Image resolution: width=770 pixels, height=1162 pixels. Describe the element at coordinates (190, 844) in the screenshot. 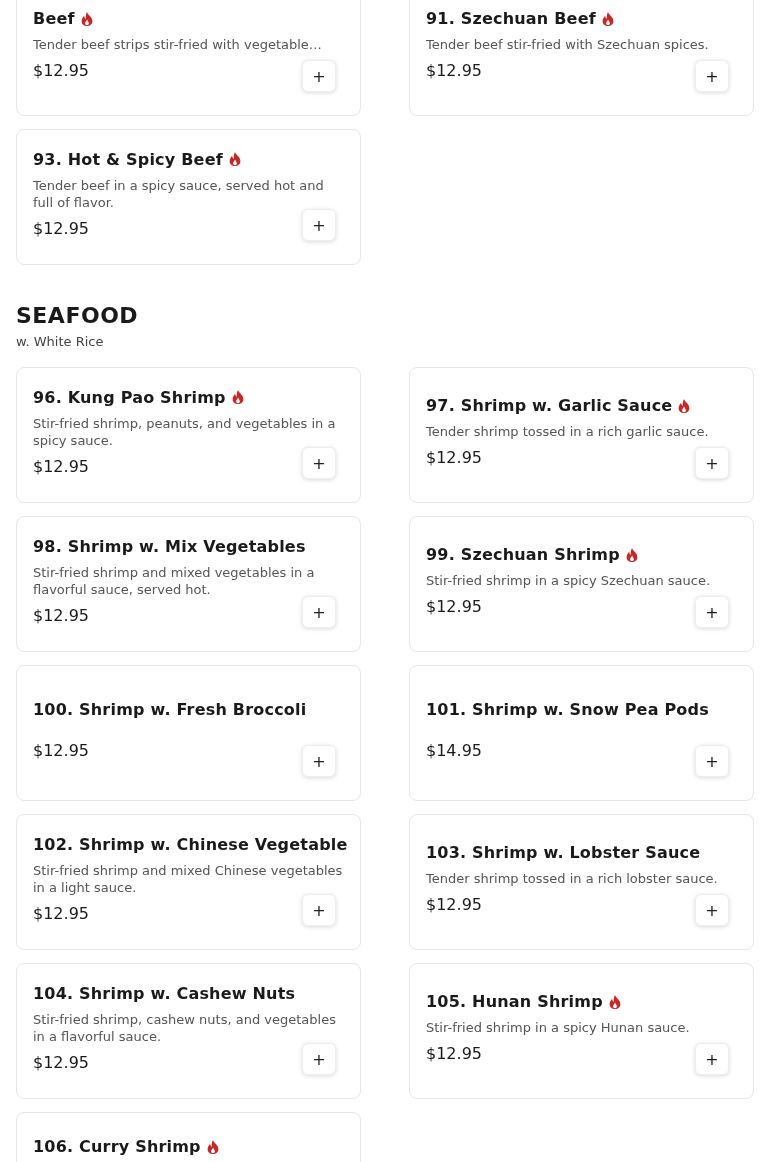

I see `item-name: 102. Shrimp w. Chinese Vegetable` at that location.